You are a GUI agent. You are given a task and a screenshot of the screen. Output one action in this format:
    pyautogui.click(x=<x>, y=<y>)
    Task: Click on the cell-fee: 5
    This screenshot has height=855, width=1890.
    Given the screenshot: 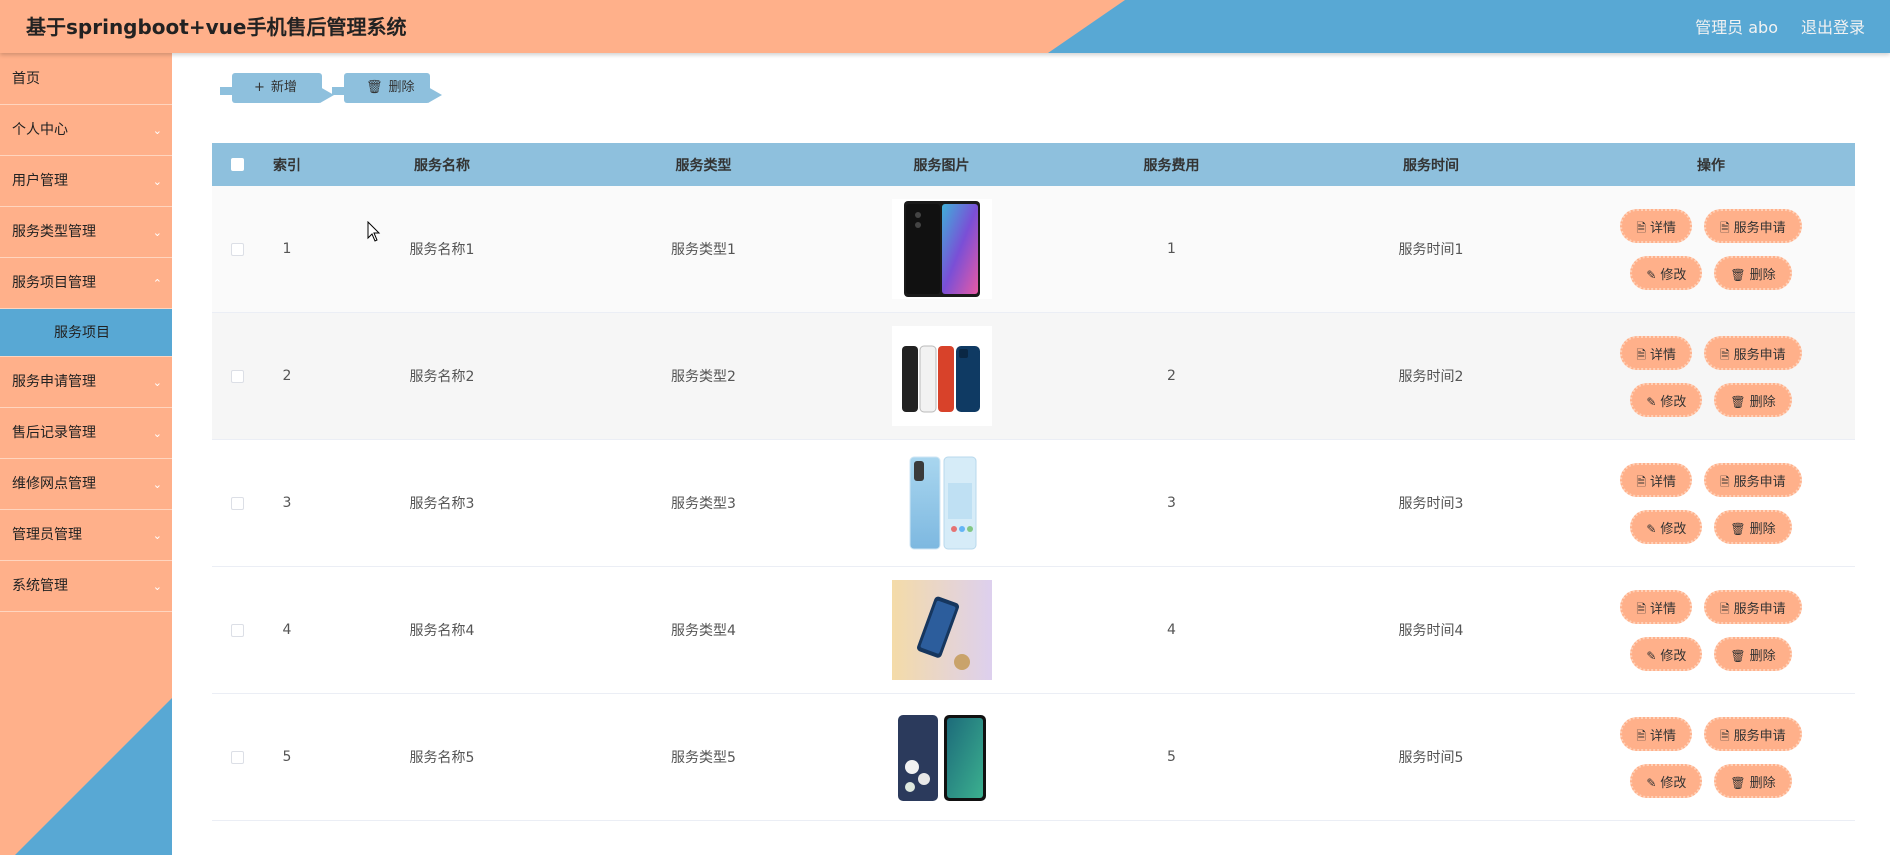 What is the action you would take?
    pyautogui.click(x=1171, y=757)
    